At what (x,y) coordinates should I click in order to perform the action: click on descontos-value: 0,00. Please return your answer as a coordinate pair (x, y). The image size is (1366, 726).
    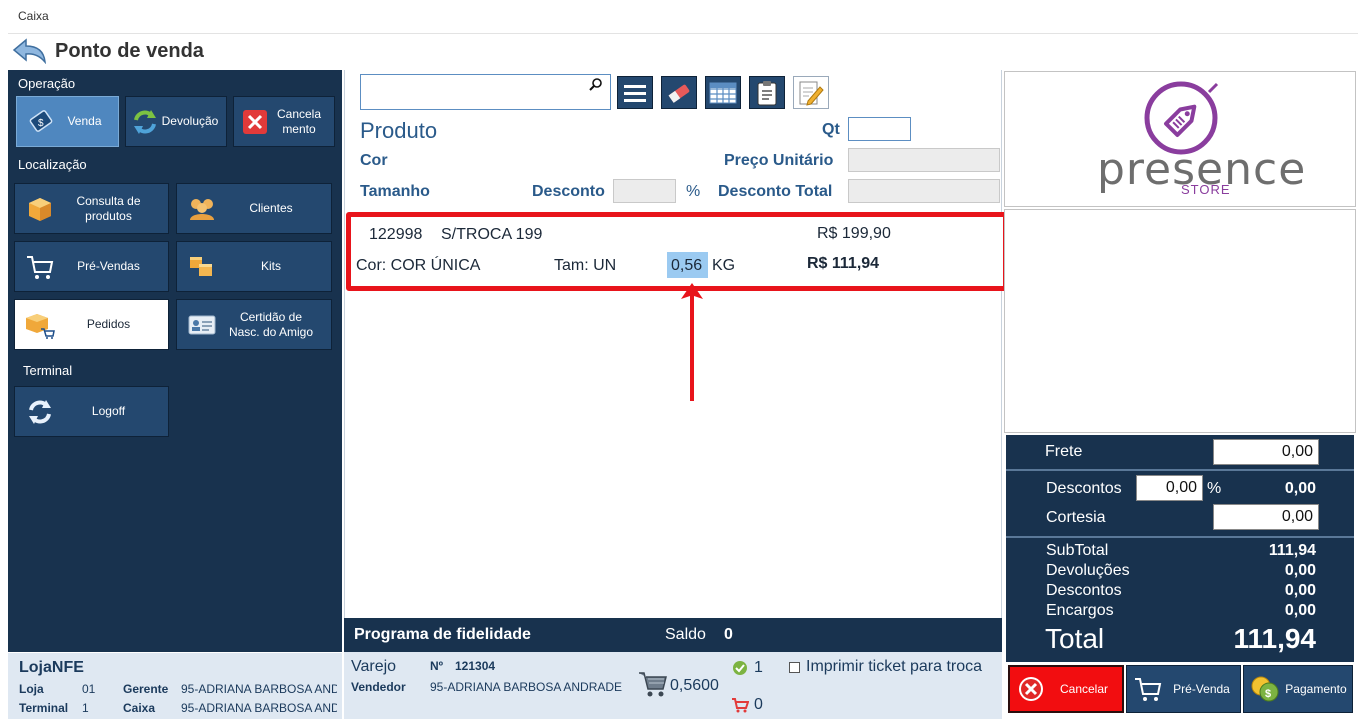
    Looking at the image, I should click on (1300, 488).